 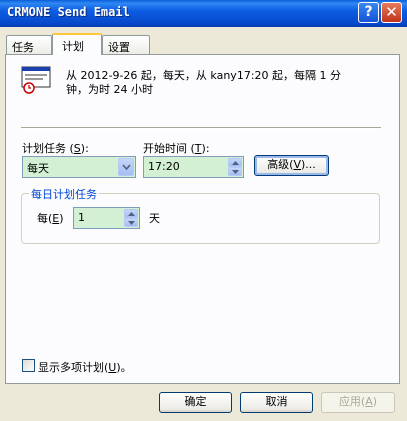 What do you see at coordinates (85, 367) in the screenshot?
I see `show-multiple-label: 显示多项计划(U)。` at bounding box center [85, 367].